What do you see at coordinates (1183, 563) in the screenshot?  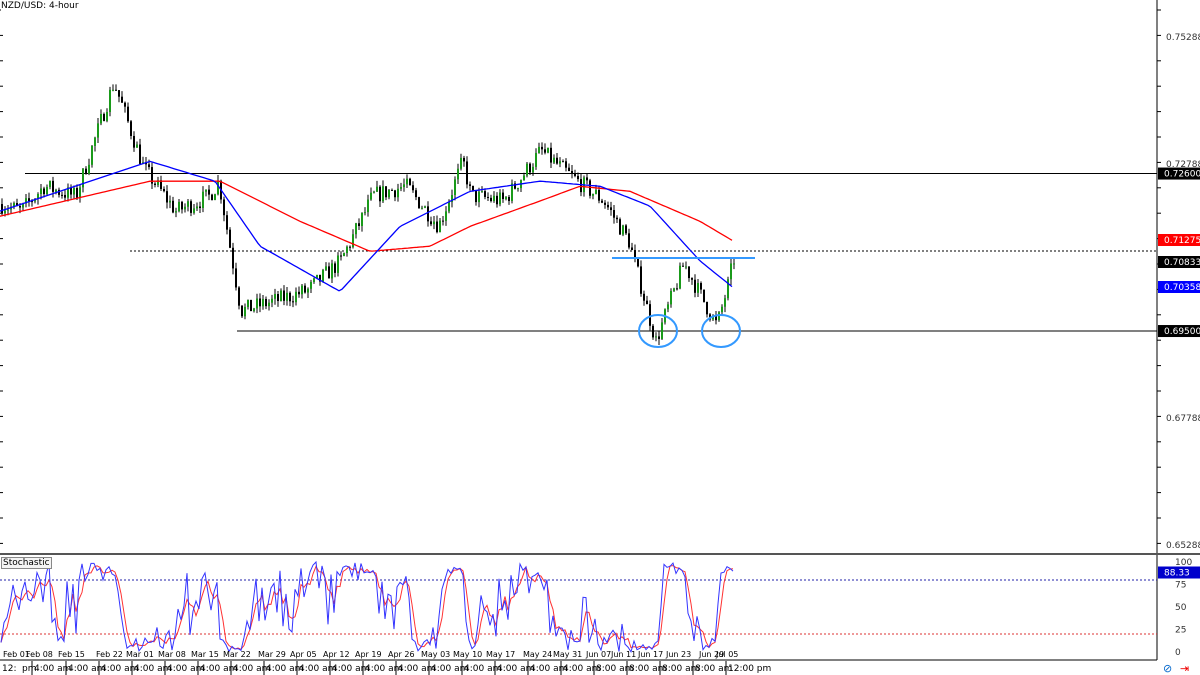 I see `stoch-tick-label: 100` at bounding box center [1183, 563].